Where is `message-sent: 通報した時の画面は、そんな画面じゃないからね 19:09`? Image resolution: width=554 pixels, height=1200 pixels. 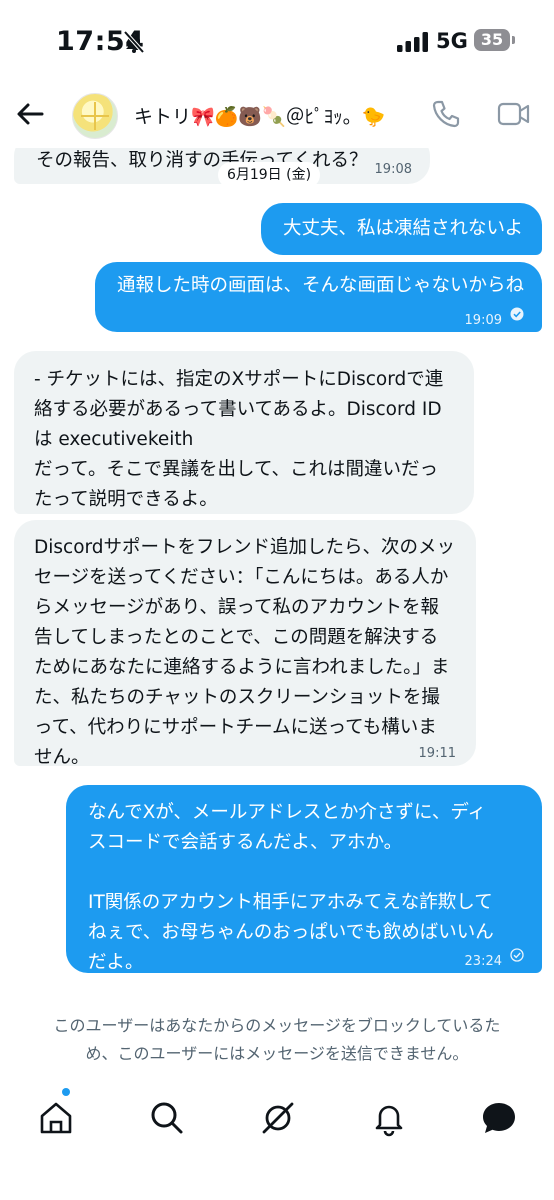
message-sent: 通報した時の画面は、そんな画面じゃないからね 19:09 is located at coordinates (318, 297).